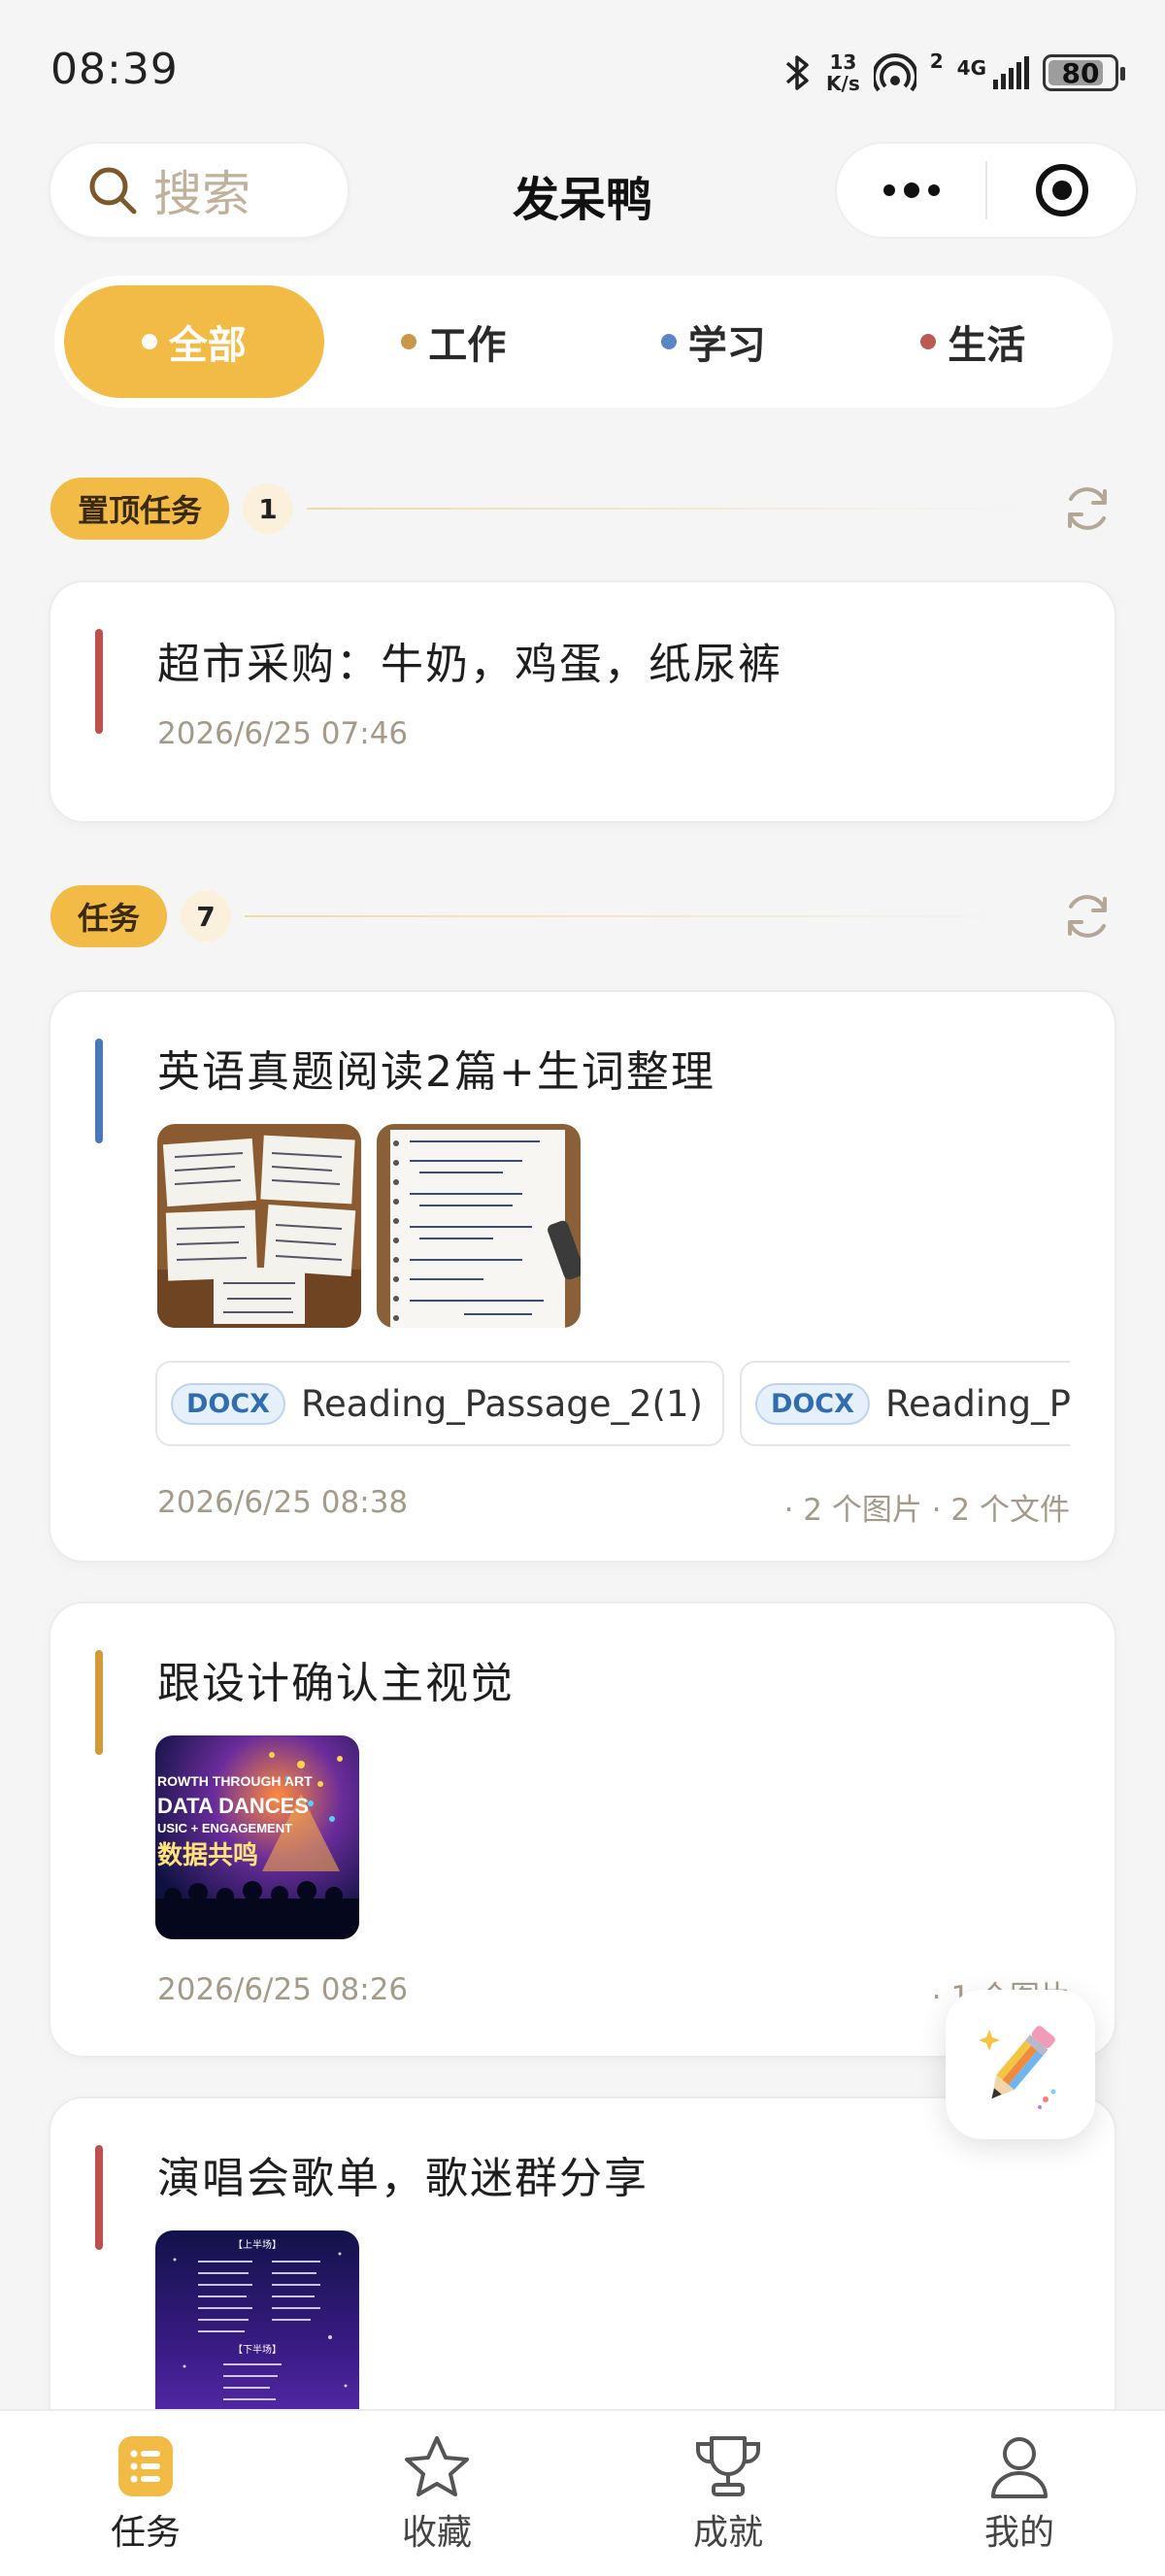 Image resolution: width=1165 pixels, height=2576 pixels. I want to click on file-name: Reading_Passage_2, so click(977, 1403).